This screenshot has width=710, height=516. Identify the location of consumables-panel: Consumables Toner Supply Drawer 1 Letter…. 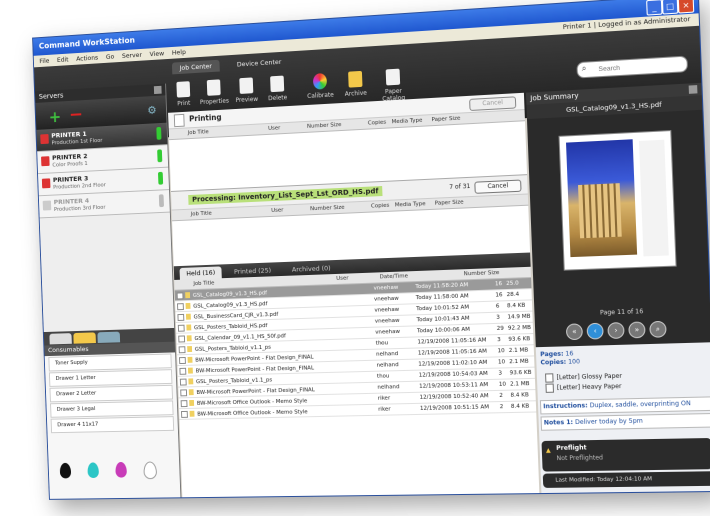
(112, 420).